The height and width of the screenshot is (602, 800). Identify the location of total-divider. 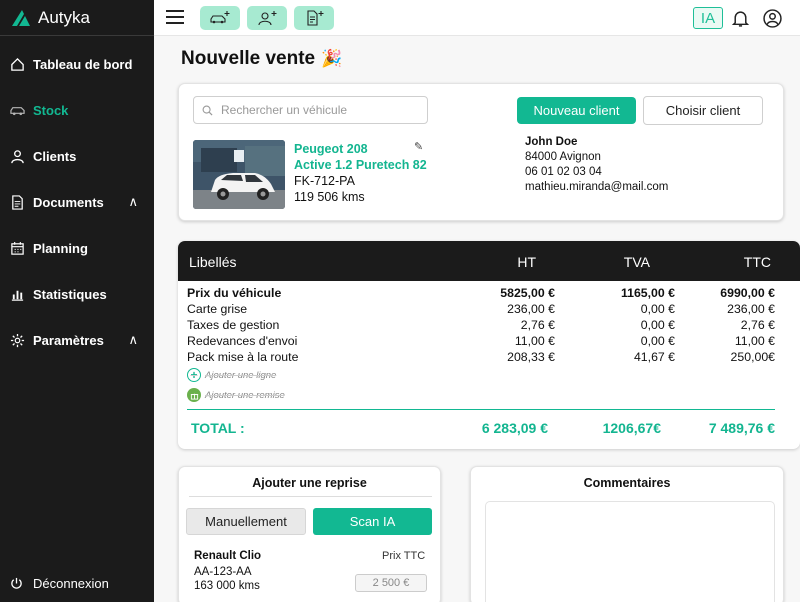
(481, 409).